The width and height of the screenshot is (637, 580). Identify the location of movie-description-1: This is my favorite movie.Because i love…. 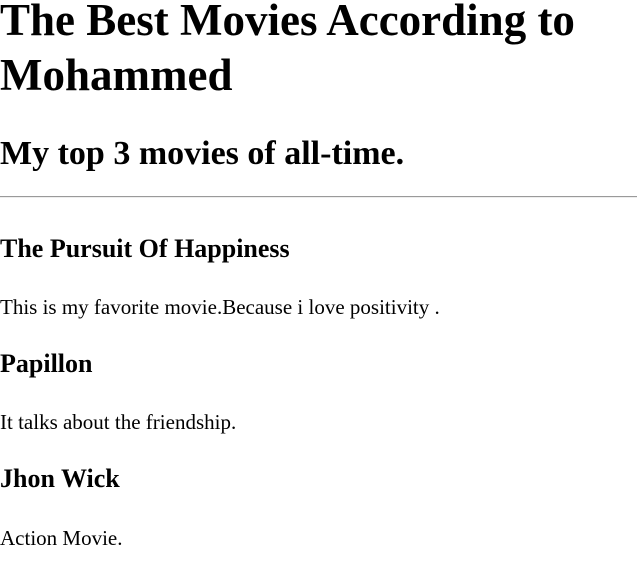
(220, 307).